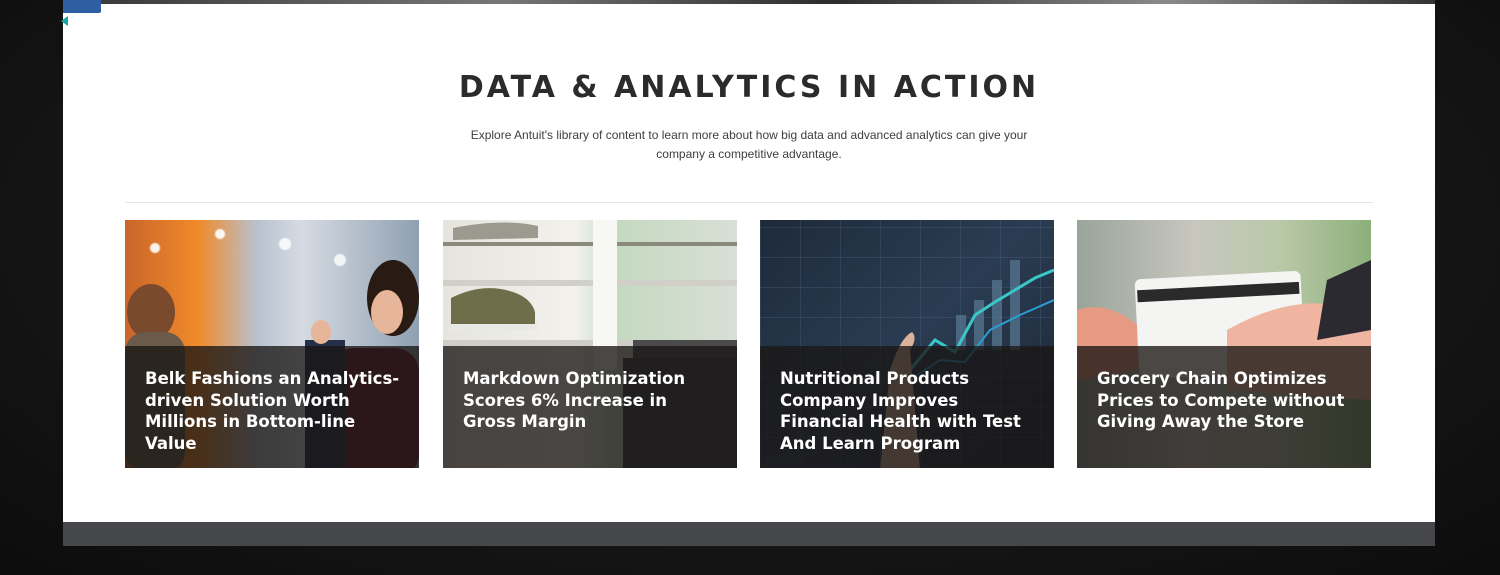 The width and height of the screenshot is (1500, 575). I want to click on section-title: DATA & ANALYTICS IN ACTION, so click(749, 87).